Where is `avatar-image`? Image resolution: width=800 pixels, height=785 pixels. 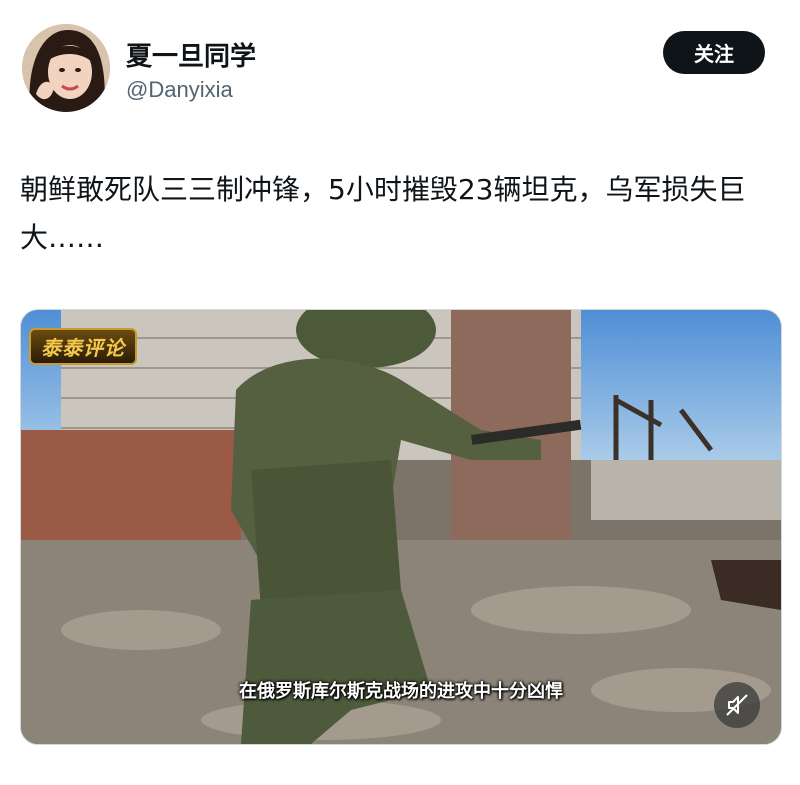
avatar-image is located at coordinates (66, 68).